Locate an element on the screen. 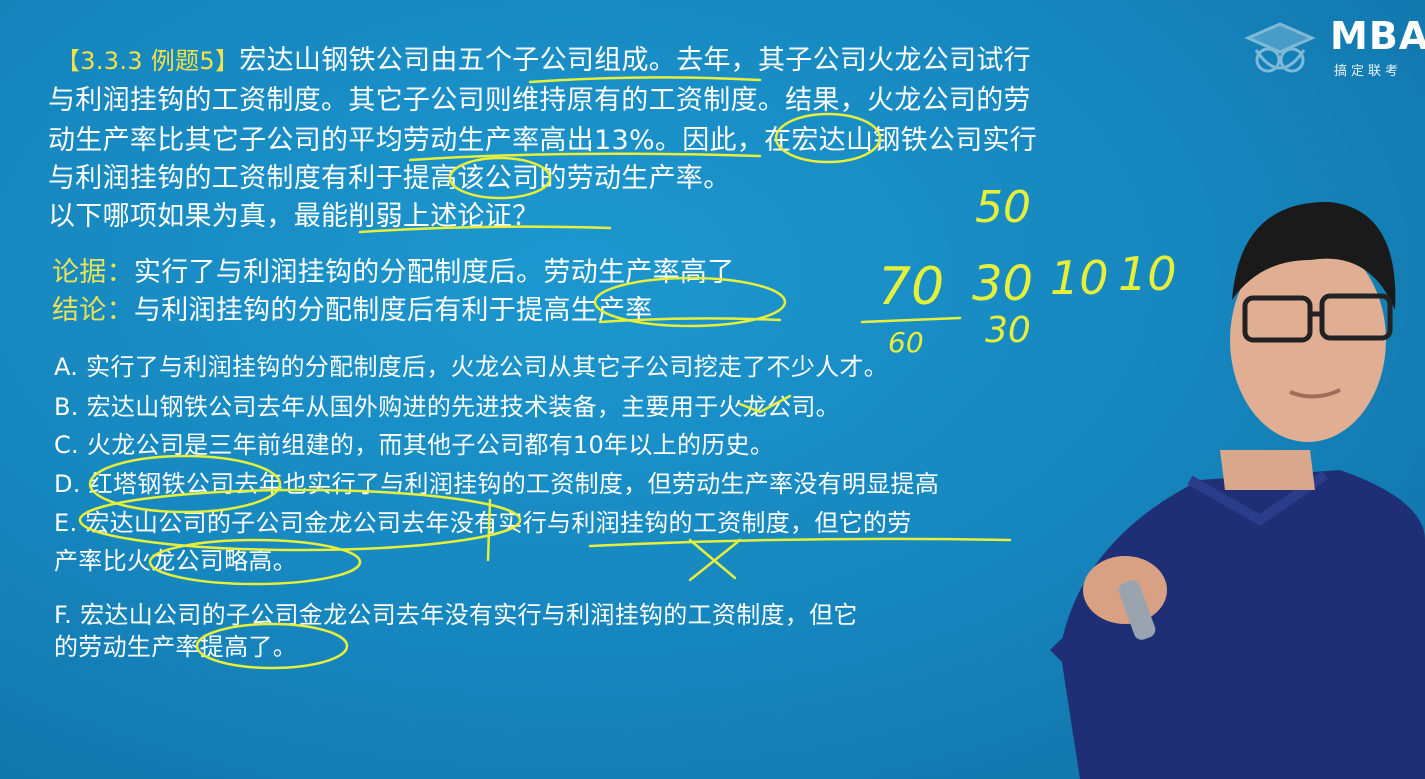  question-prompt: 以下哪项如果为真，最能削弱上述论证？ is located at coordinates (294, 216).